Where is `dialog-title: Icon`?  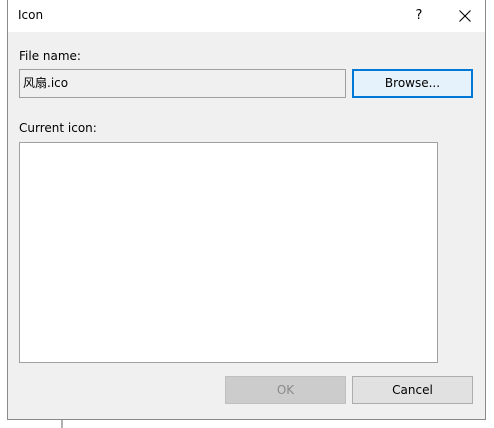 dialog-title: Icon is located at coordinates (31, 15).